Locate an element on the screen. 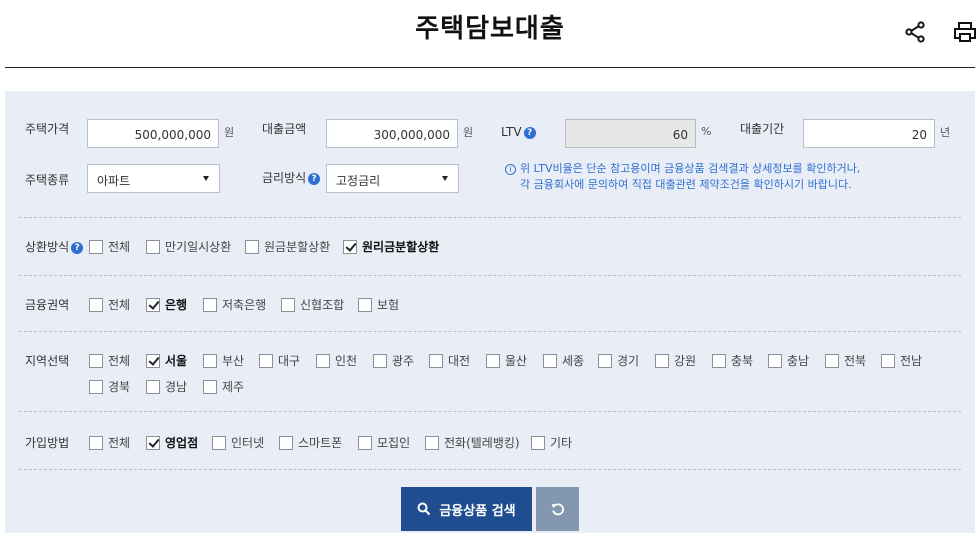 Image resolution: width=980 pixels, height=533 pixels. search-button: 금융상품 검색 is located at coordinates (466, 509).